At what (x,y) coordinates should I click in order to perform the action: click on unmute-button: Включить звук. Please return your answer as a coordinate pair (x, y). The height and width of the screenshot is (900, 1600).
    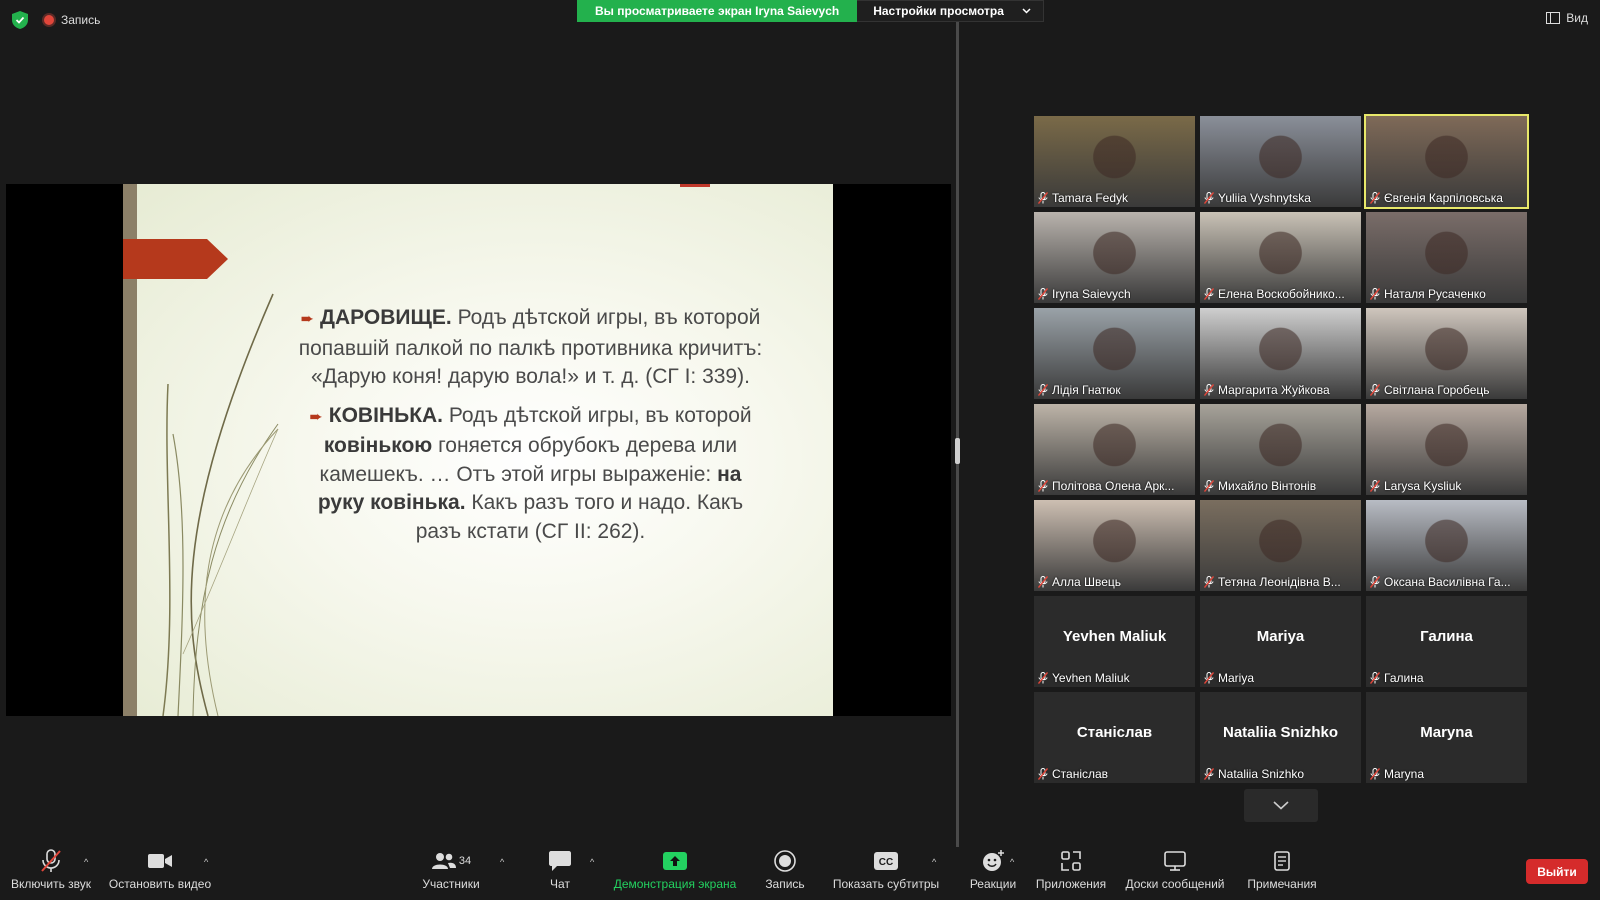
    Looking at the image, I should click on (51, 873).